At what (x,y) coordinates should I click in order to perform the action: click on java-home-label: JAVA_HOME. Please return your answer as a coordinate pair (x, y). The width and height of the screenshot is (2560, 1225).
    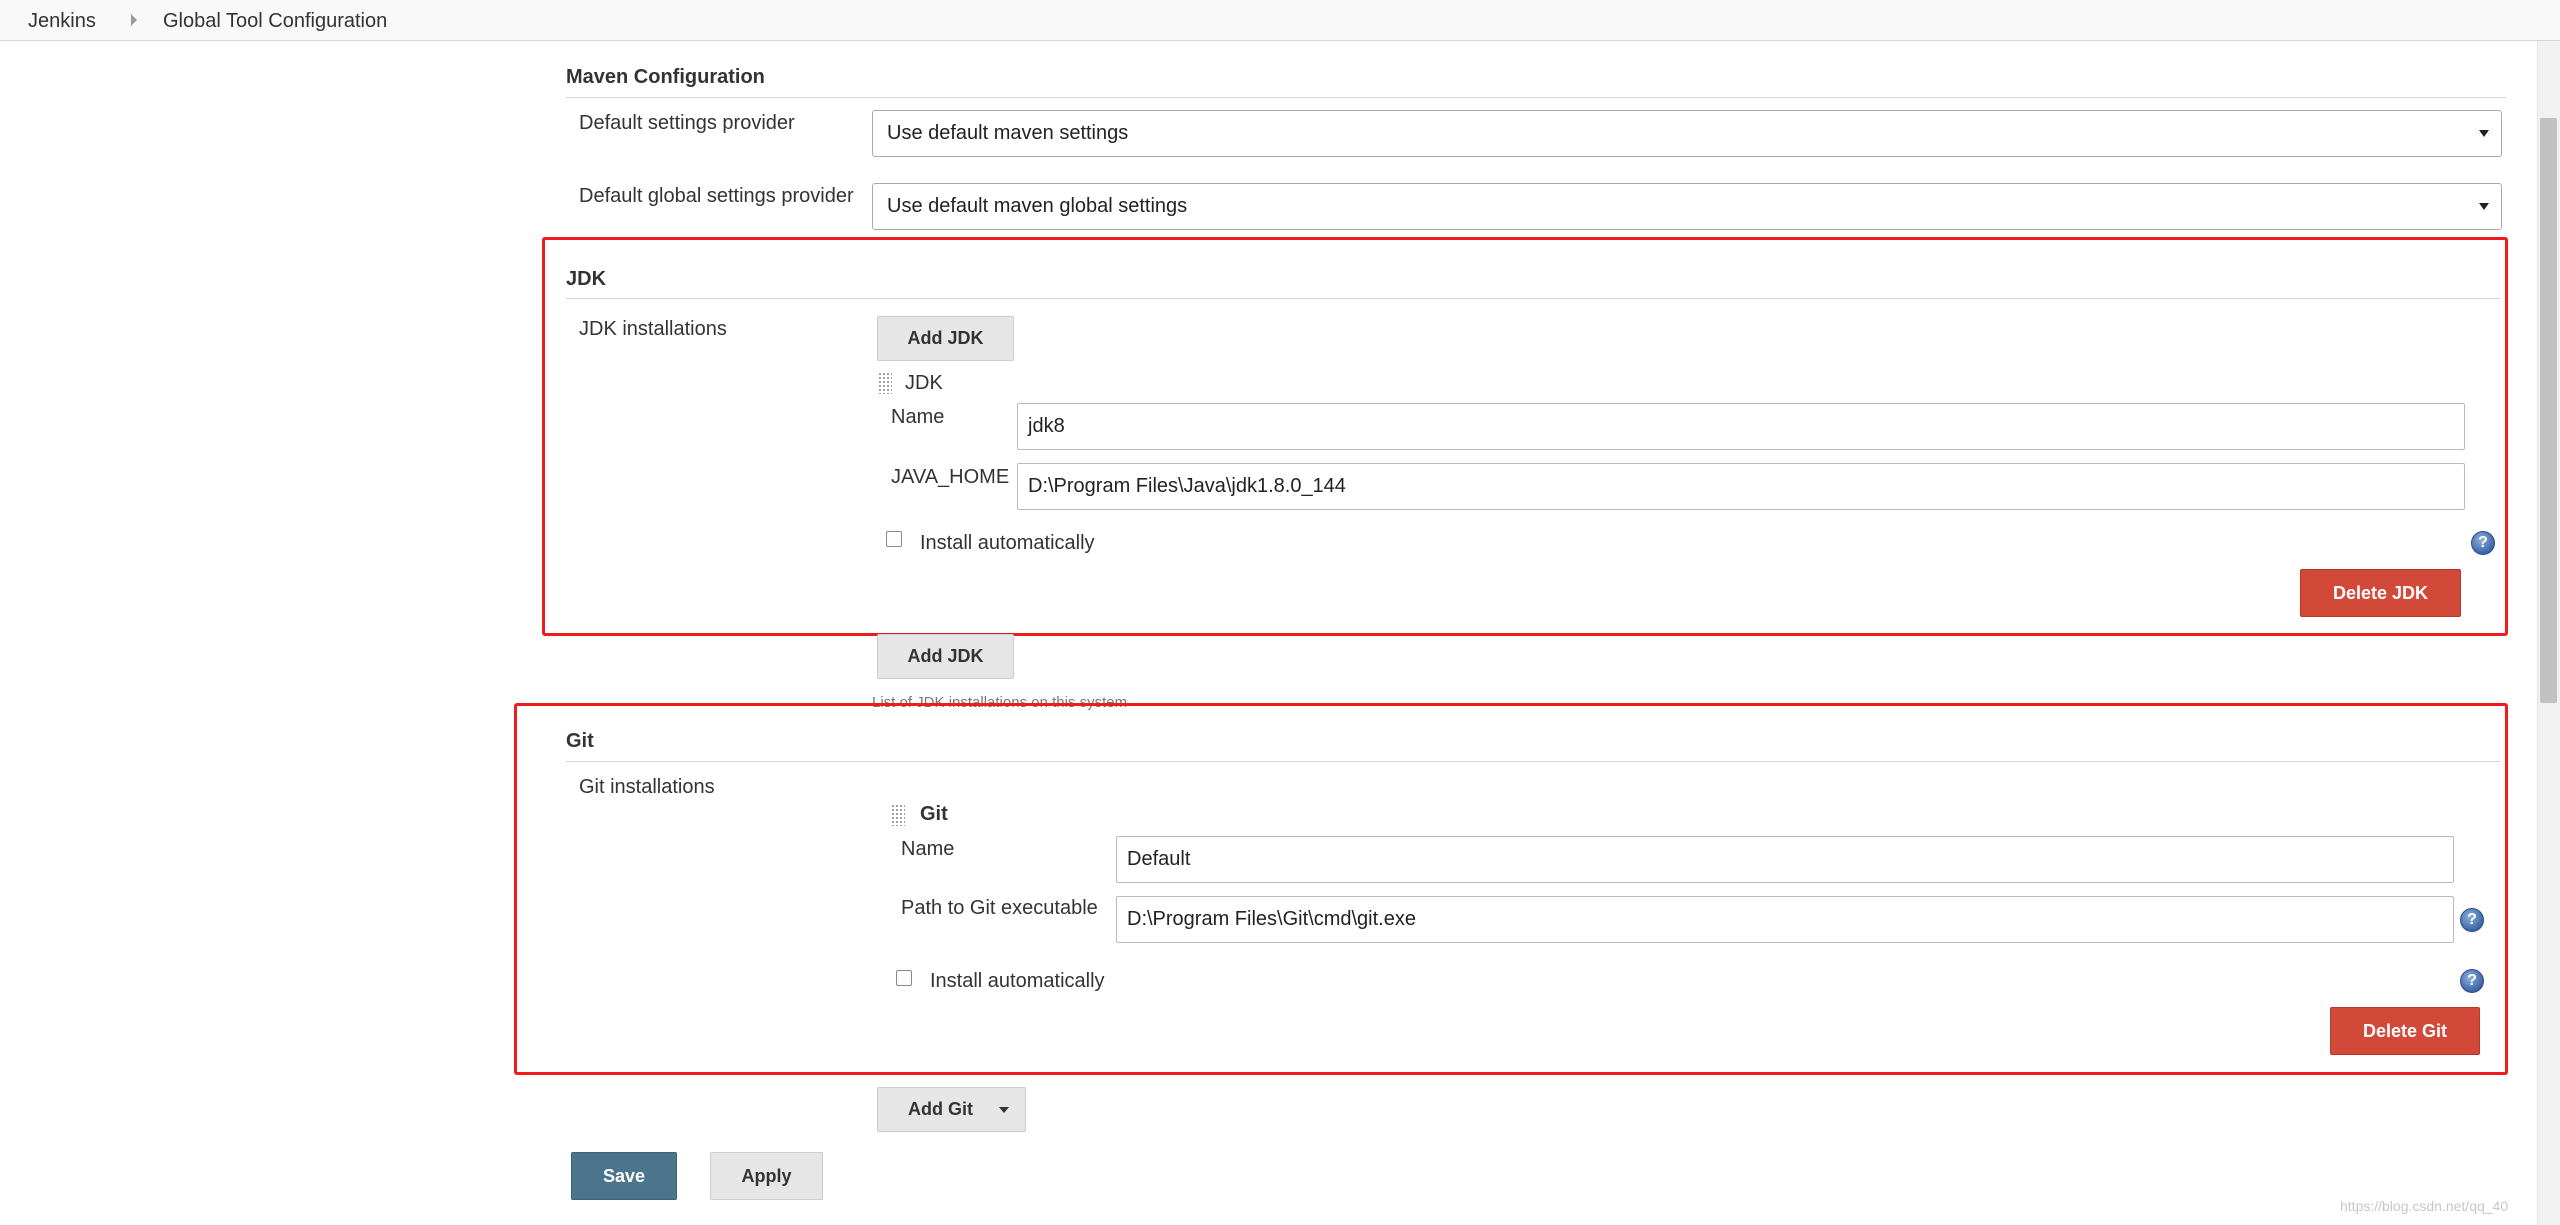
    Looking at the image, I should click on (950, 477).